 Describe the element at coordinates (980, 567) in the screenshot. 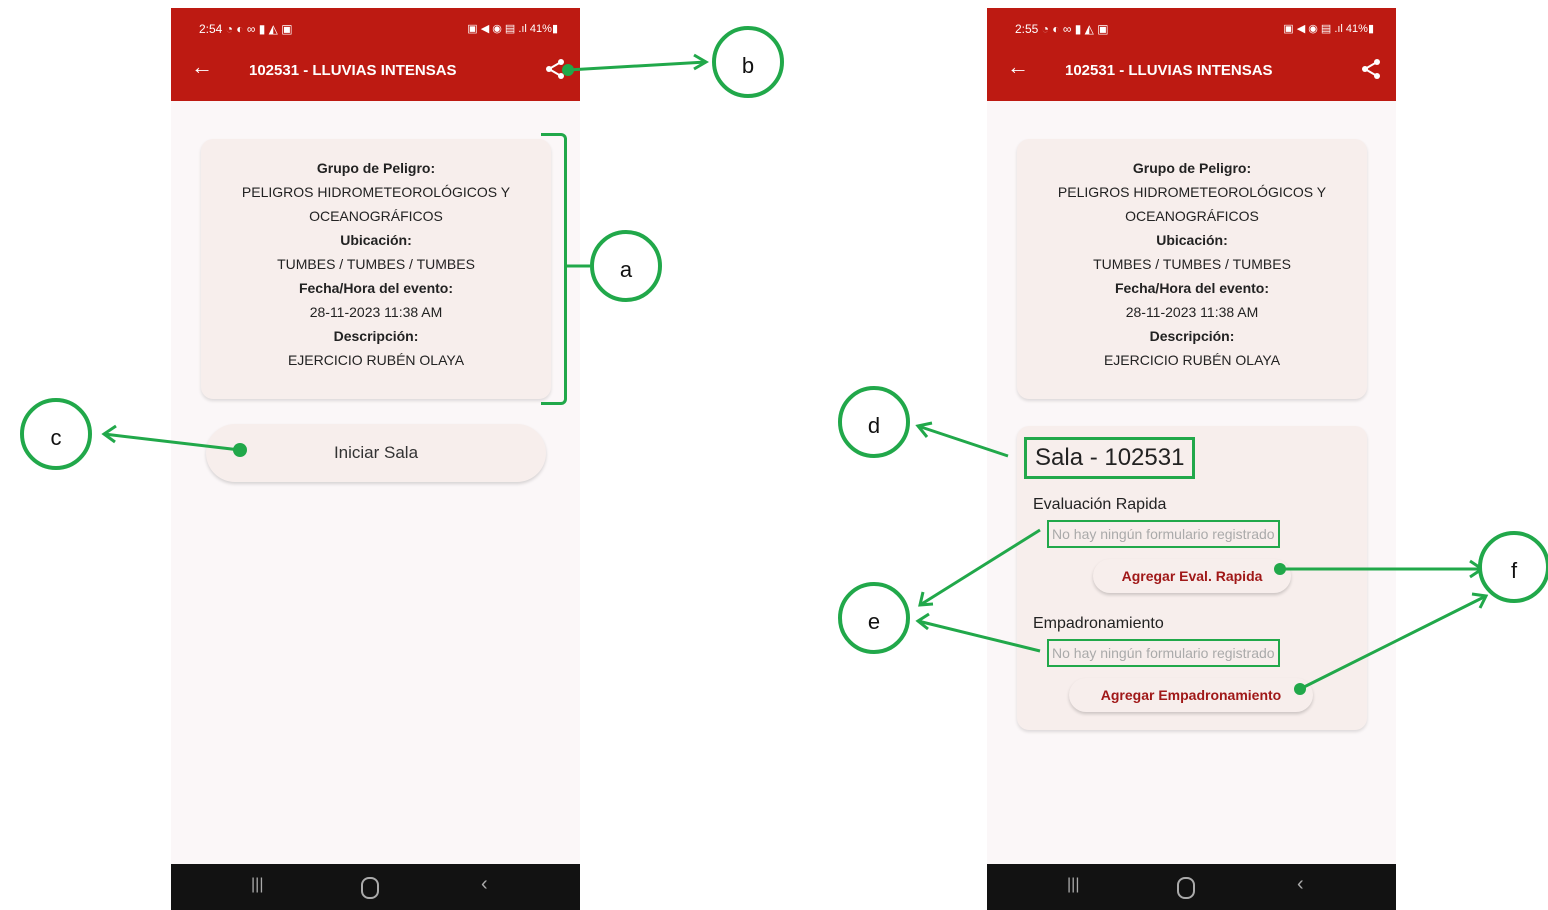

I see `arrow-e1` at that location.